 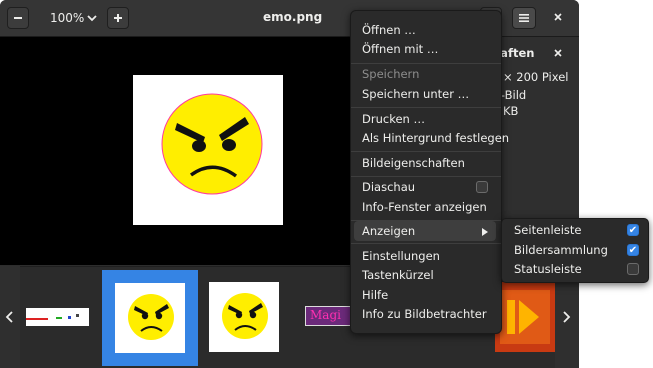 I want to click on slideshow-checkbox, so click(x=482, y=187).